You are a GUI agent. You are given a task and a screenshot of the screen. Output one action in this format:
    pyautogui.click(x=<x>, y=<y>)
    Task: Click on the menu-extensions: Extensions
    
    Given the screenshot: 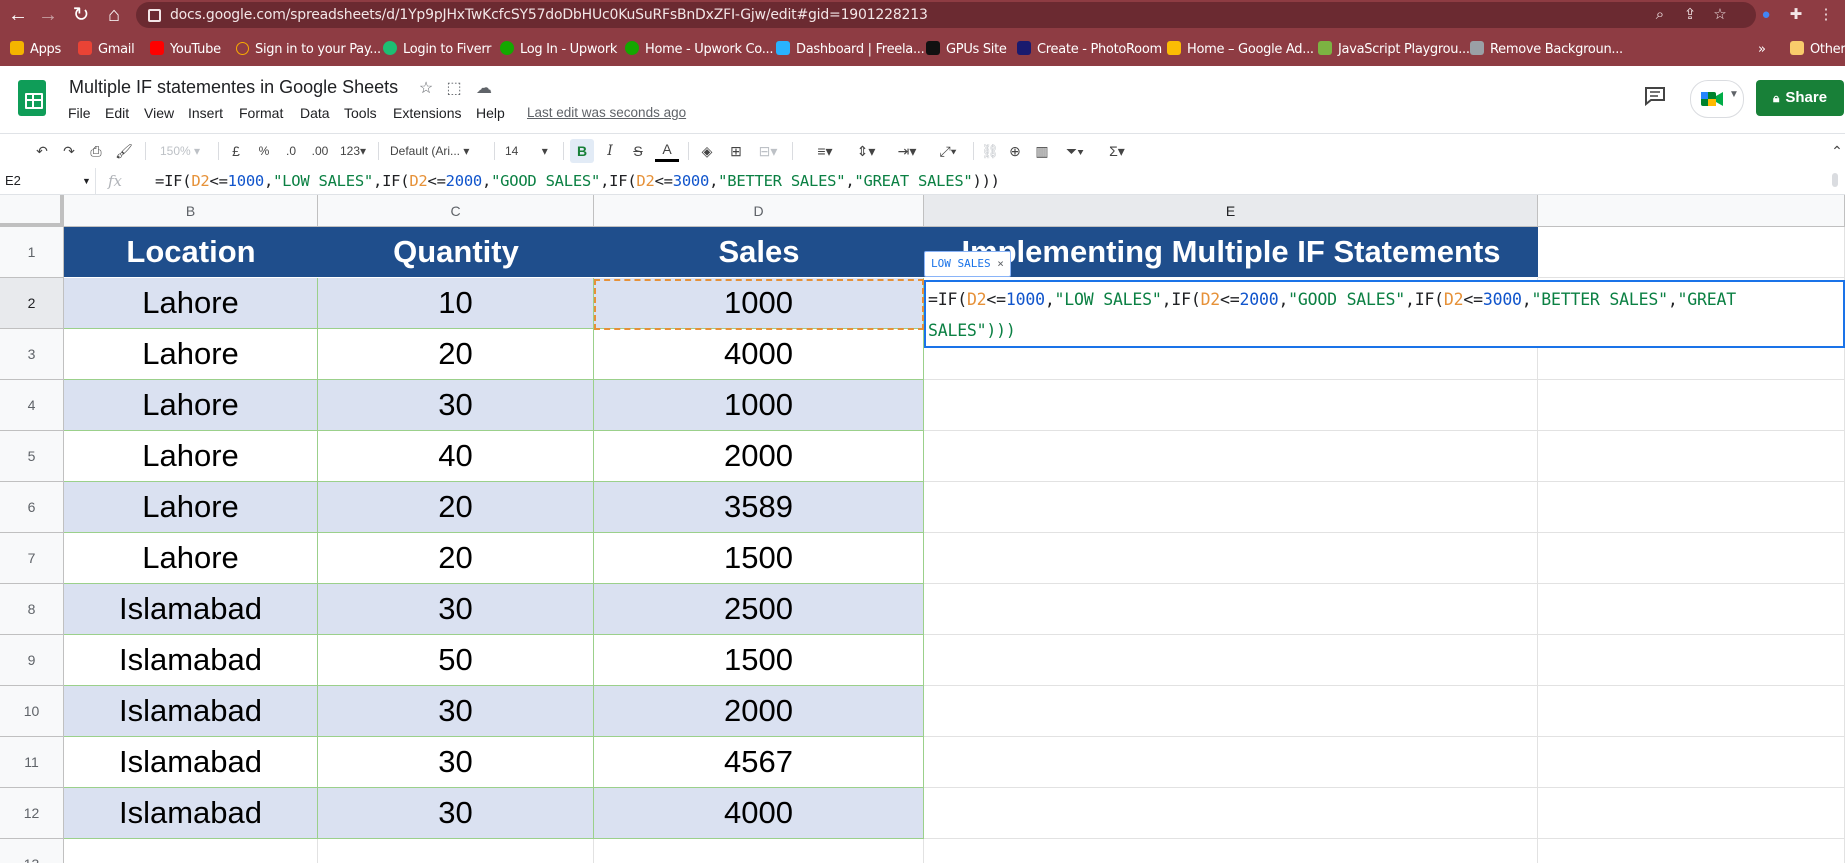 What is the action you would take?
    pyautogui.click(x=427, y=113)
    